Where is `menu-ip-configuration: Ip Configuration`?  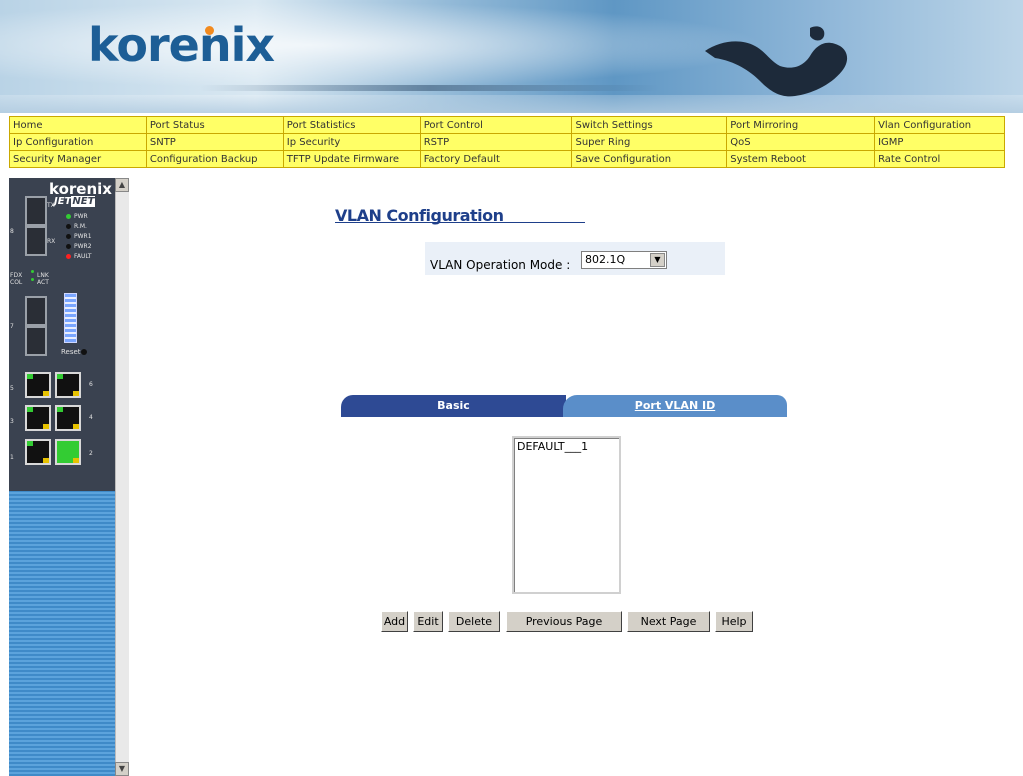 menu-ip-configuration: Ip Configuration is located at coordinates (78, 142).